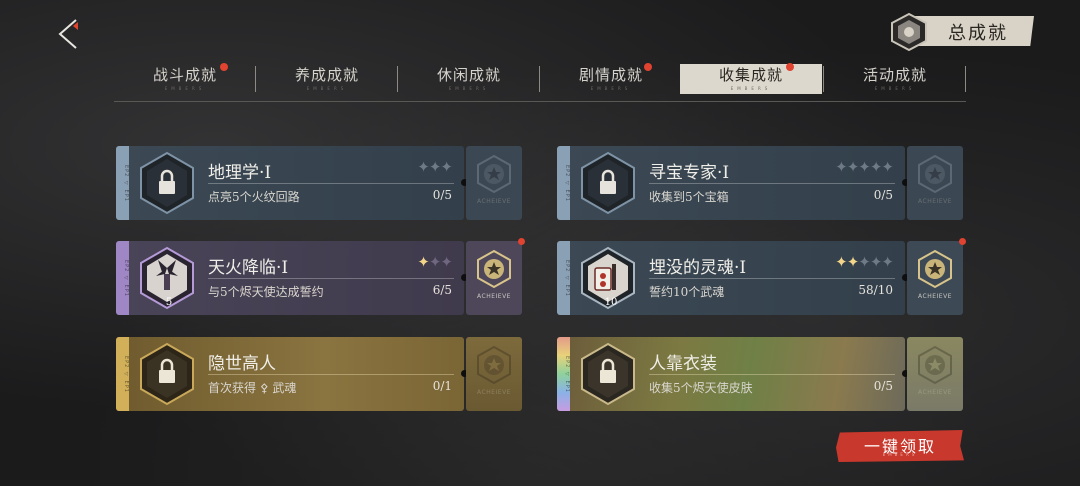 The height and width of the screenshot is (486, 1080). I want to click on tab-leisure: 休闲成就 EMBERS, so click(469, 79).